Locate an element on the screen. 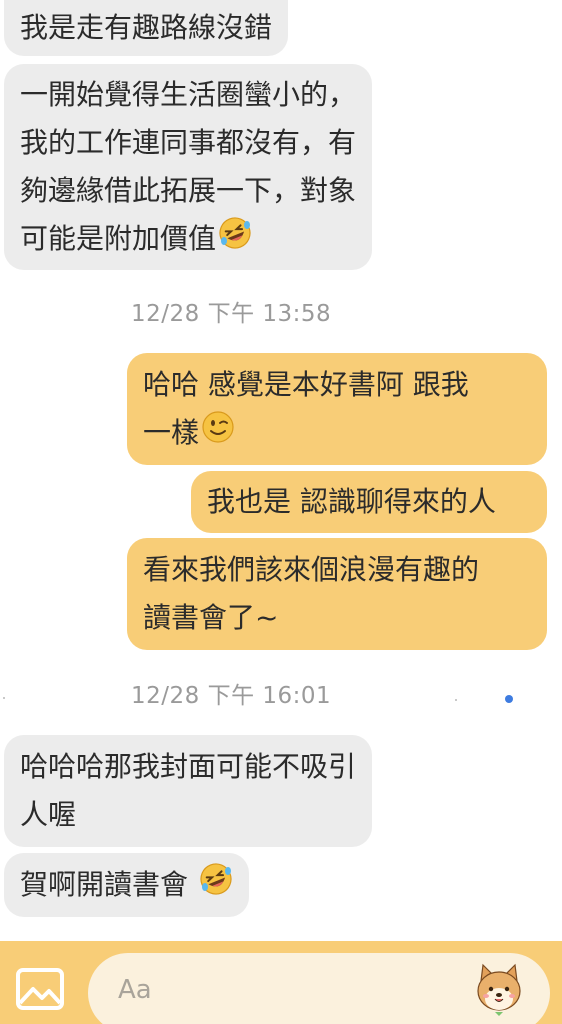 This screenshot has height=1024, width=562. message-text: 讀書會了~ is located at coordinates (211, 617).